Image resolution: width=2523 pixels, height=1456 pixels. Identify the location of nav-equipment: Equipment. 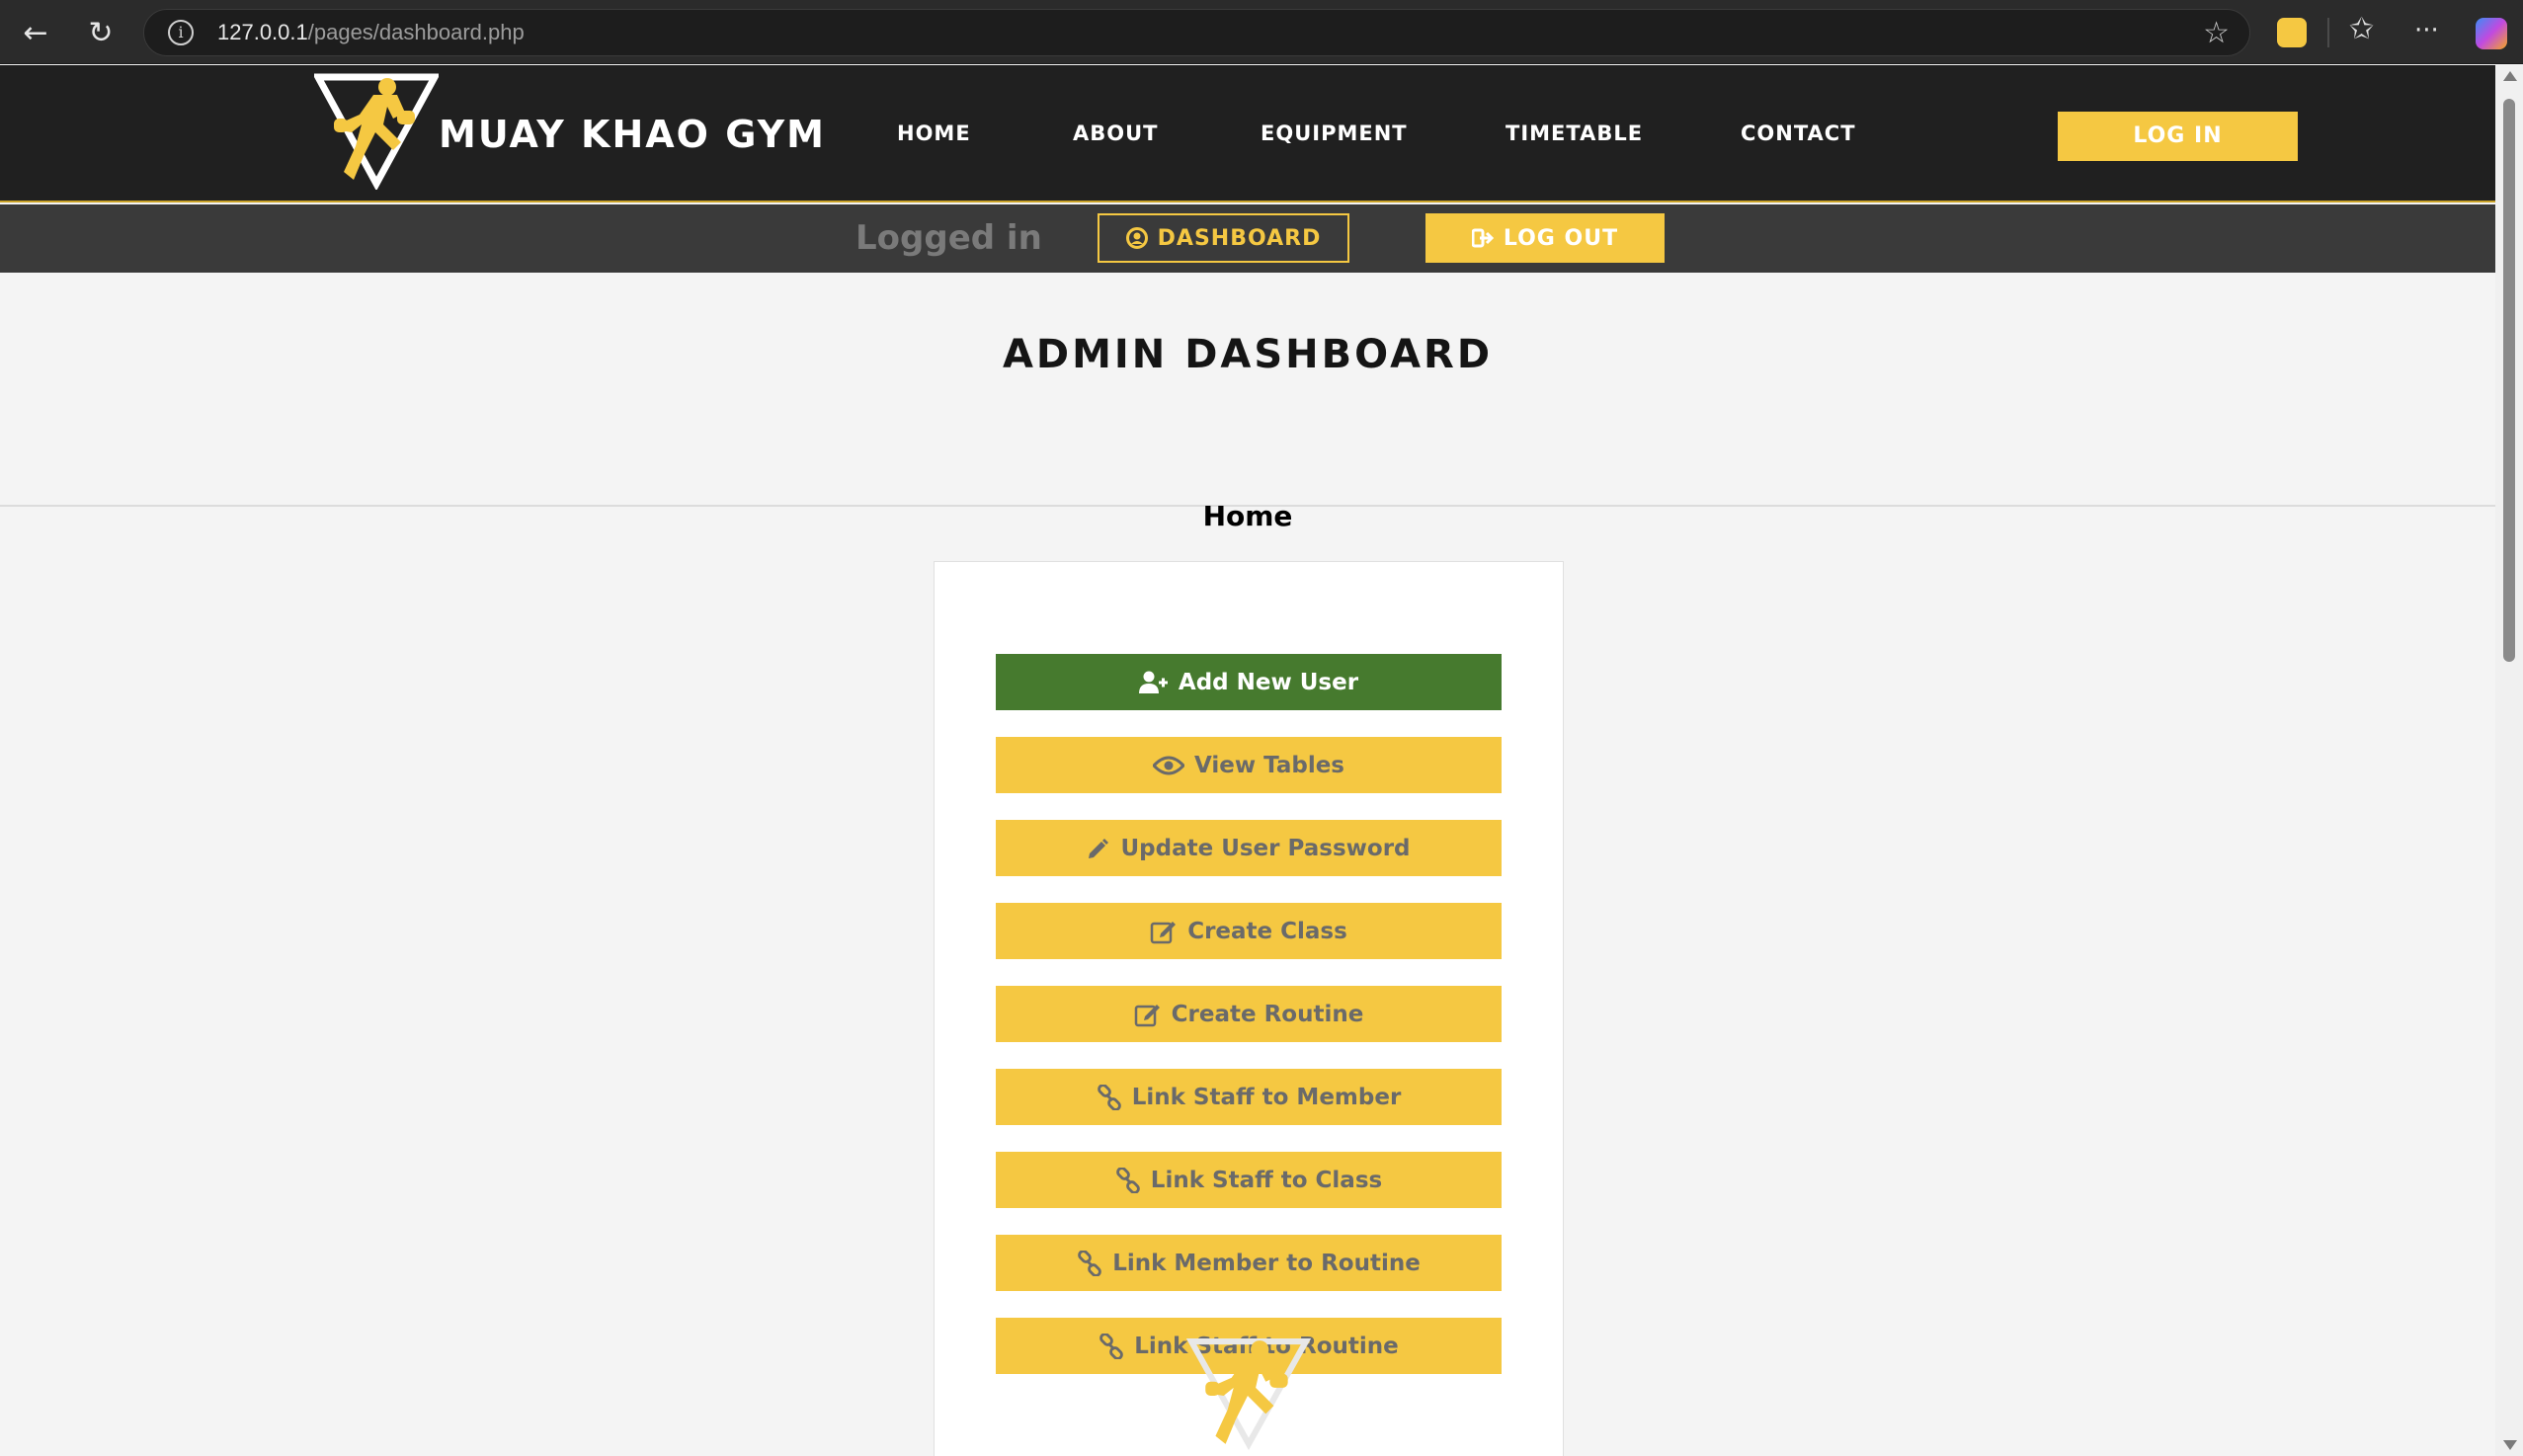
(1335, 133).